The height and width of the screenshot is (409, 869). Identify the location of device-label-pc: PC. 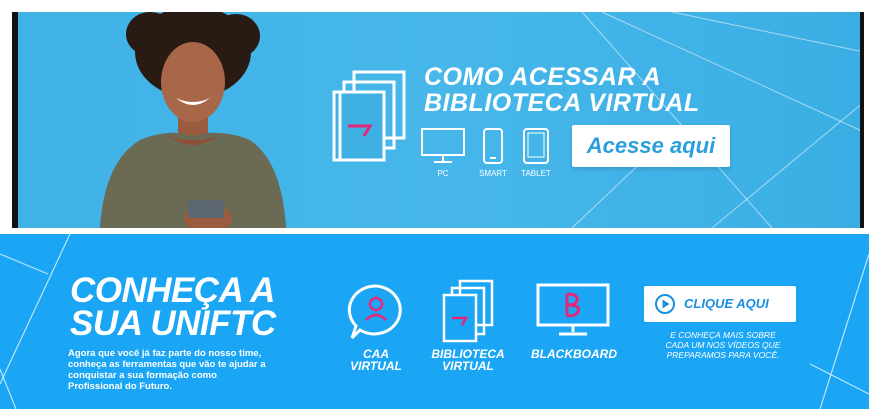
(443, 173).